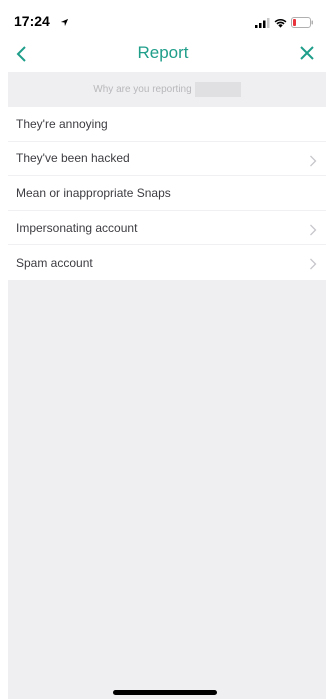  What do you see at coordinates (32, 21) in the screenshot?
I see `status-time: 17:24` at bounding box center [32, 21].